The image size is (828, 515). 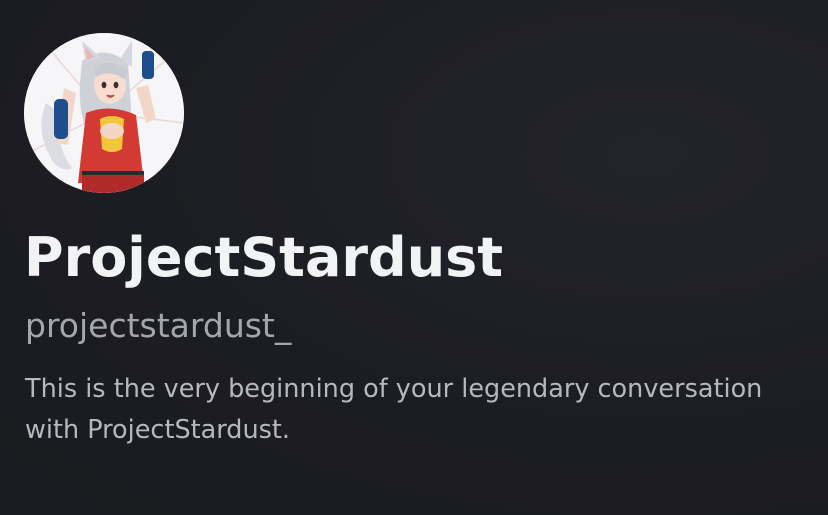 What do you see at coordinates (158, 325) in the screenshot?
I see `username: projectstardust_` at bounding box center [158, 325].